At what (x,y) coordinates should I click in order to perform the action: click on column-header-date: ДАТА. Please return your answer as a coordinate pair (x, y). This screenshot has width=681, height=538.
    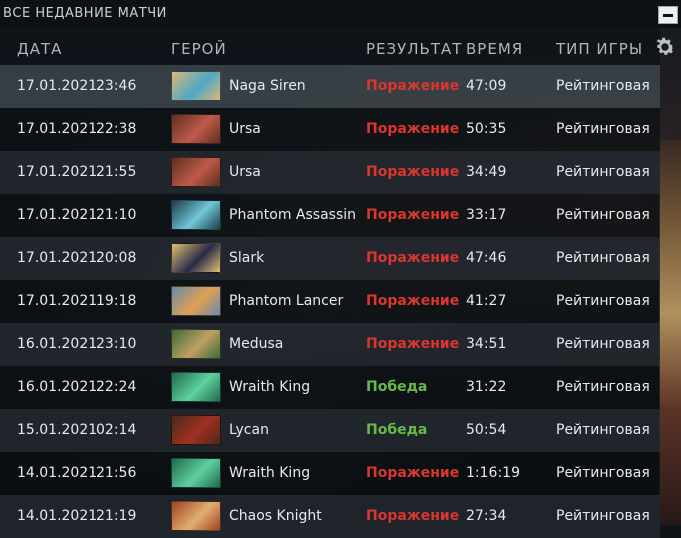
    Looking at the image, I should click on (39, 49).